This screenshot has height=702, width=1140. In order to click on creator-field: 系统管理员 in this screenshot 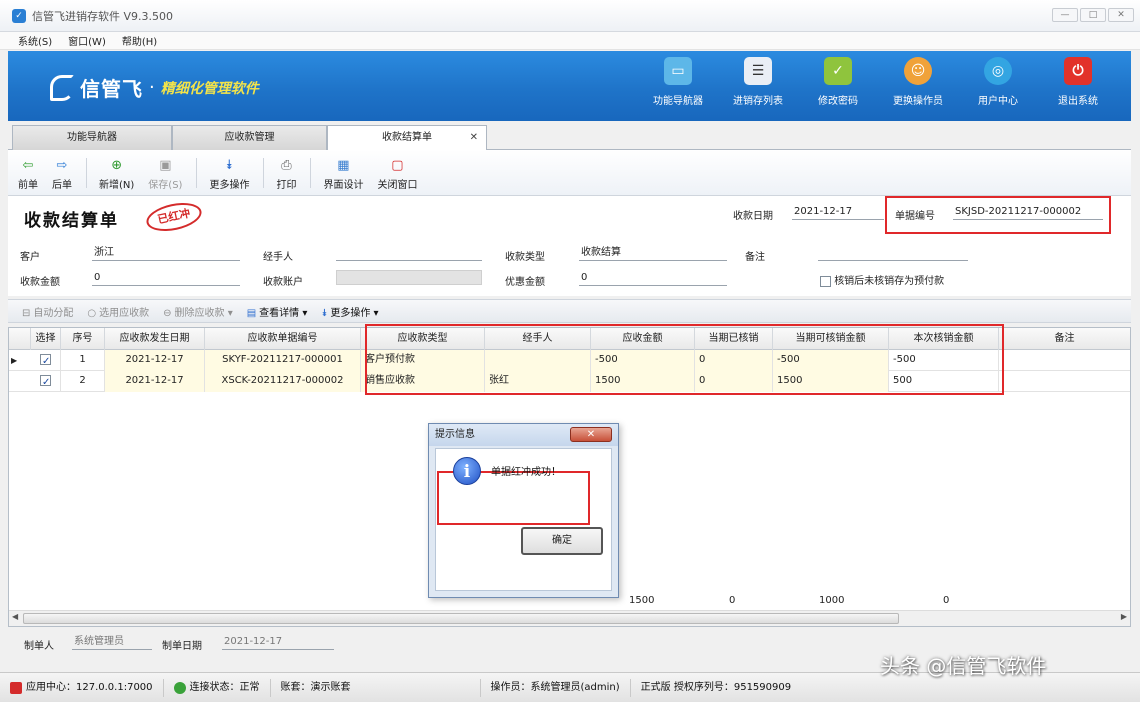, I will do `click(112, 642)`.